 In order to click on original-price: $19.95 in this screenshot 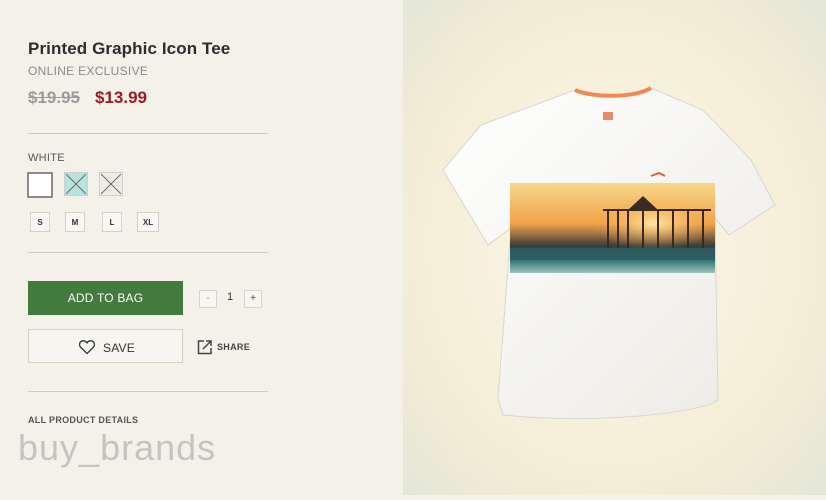, I will do `click(54, 97)`.